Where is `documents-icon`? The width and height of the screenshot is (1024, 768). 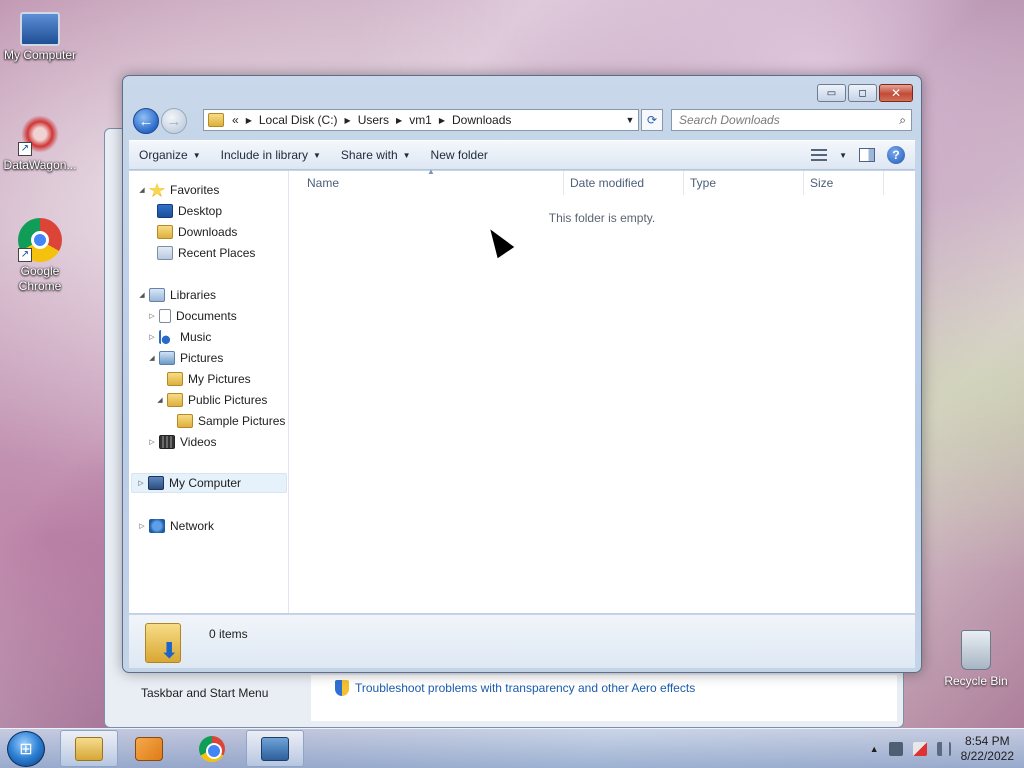 documents-icon is located at coordinates (165, 316).